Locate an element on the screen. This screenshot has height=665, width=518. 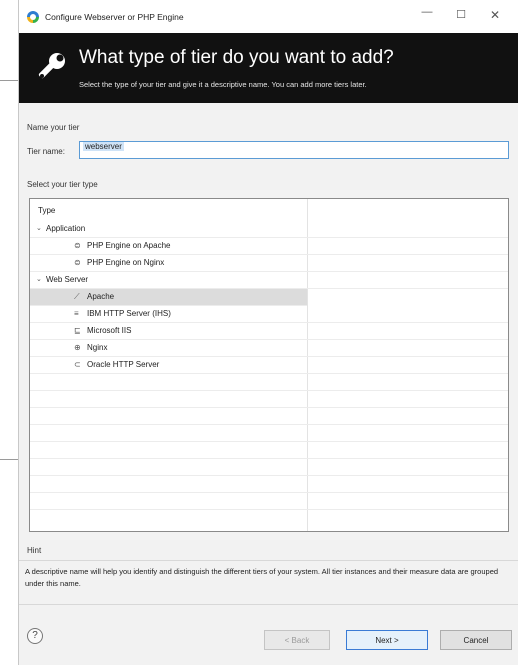
tier-name-input: webserver is located at coordinates (294, 150).